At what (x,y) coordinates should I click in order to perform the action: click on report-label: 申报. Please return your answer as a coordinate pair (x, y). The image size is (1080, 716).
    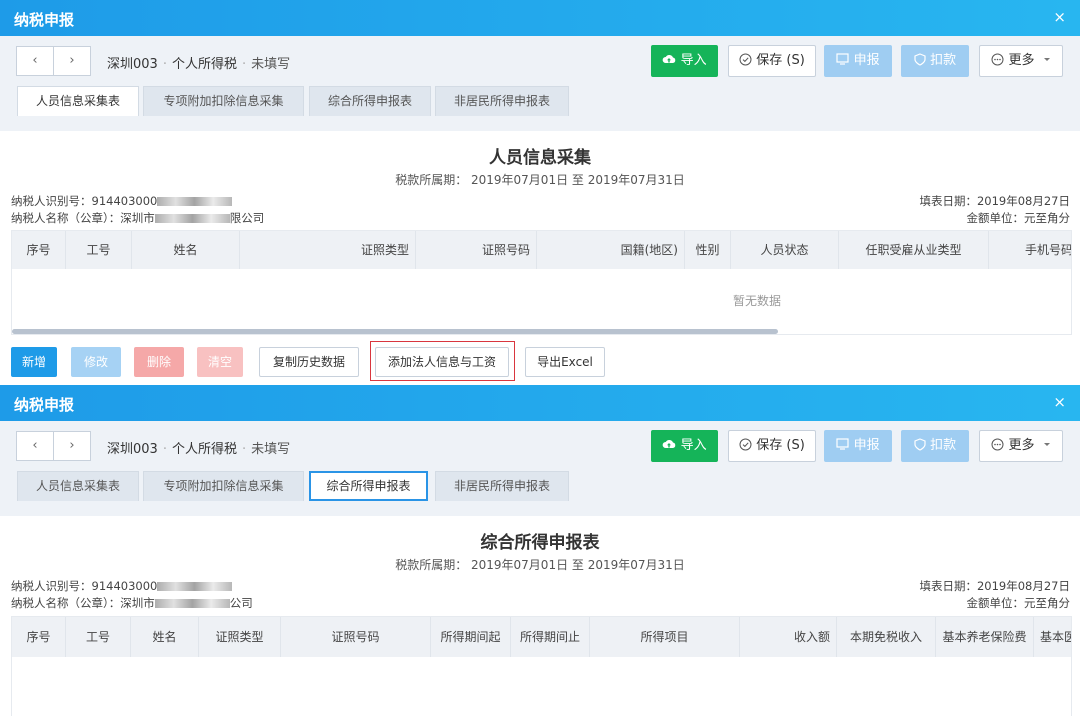
    Looking at the image, I should click on (866, 60).